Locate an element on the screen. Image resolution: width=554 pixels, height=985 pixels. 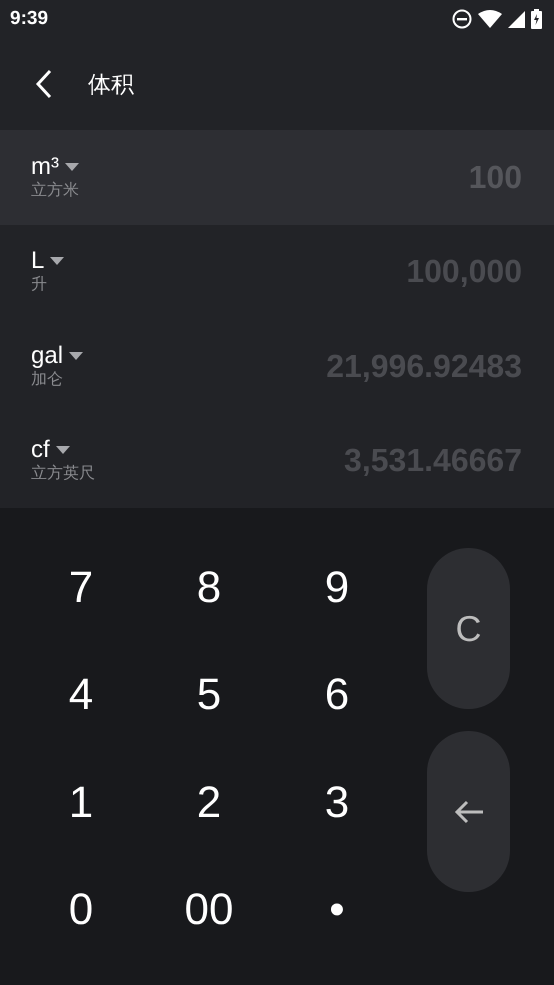
clock: 9:39 is located at coordinates (29, 19).